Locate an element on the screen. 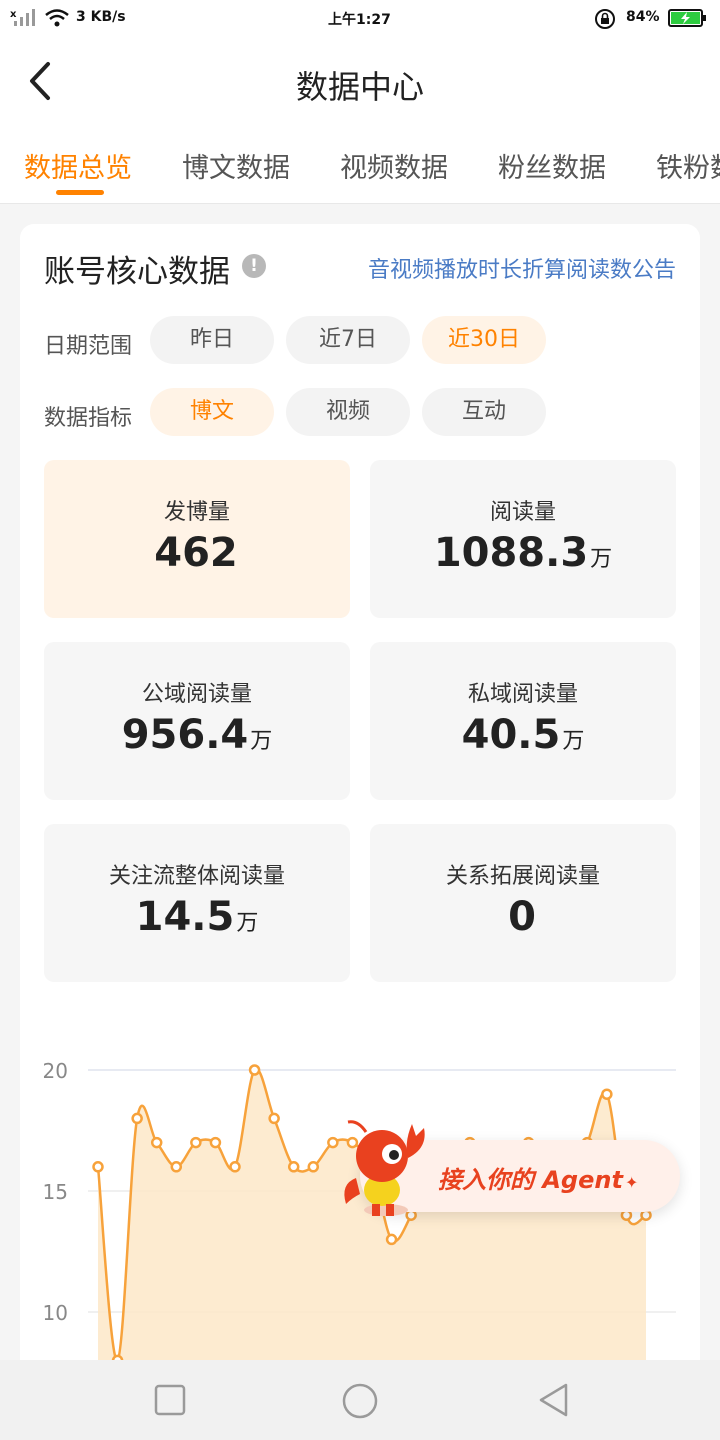  stat-card-public-reads: 公域阅读量 956.4万 is located at coordinates (197, 721).